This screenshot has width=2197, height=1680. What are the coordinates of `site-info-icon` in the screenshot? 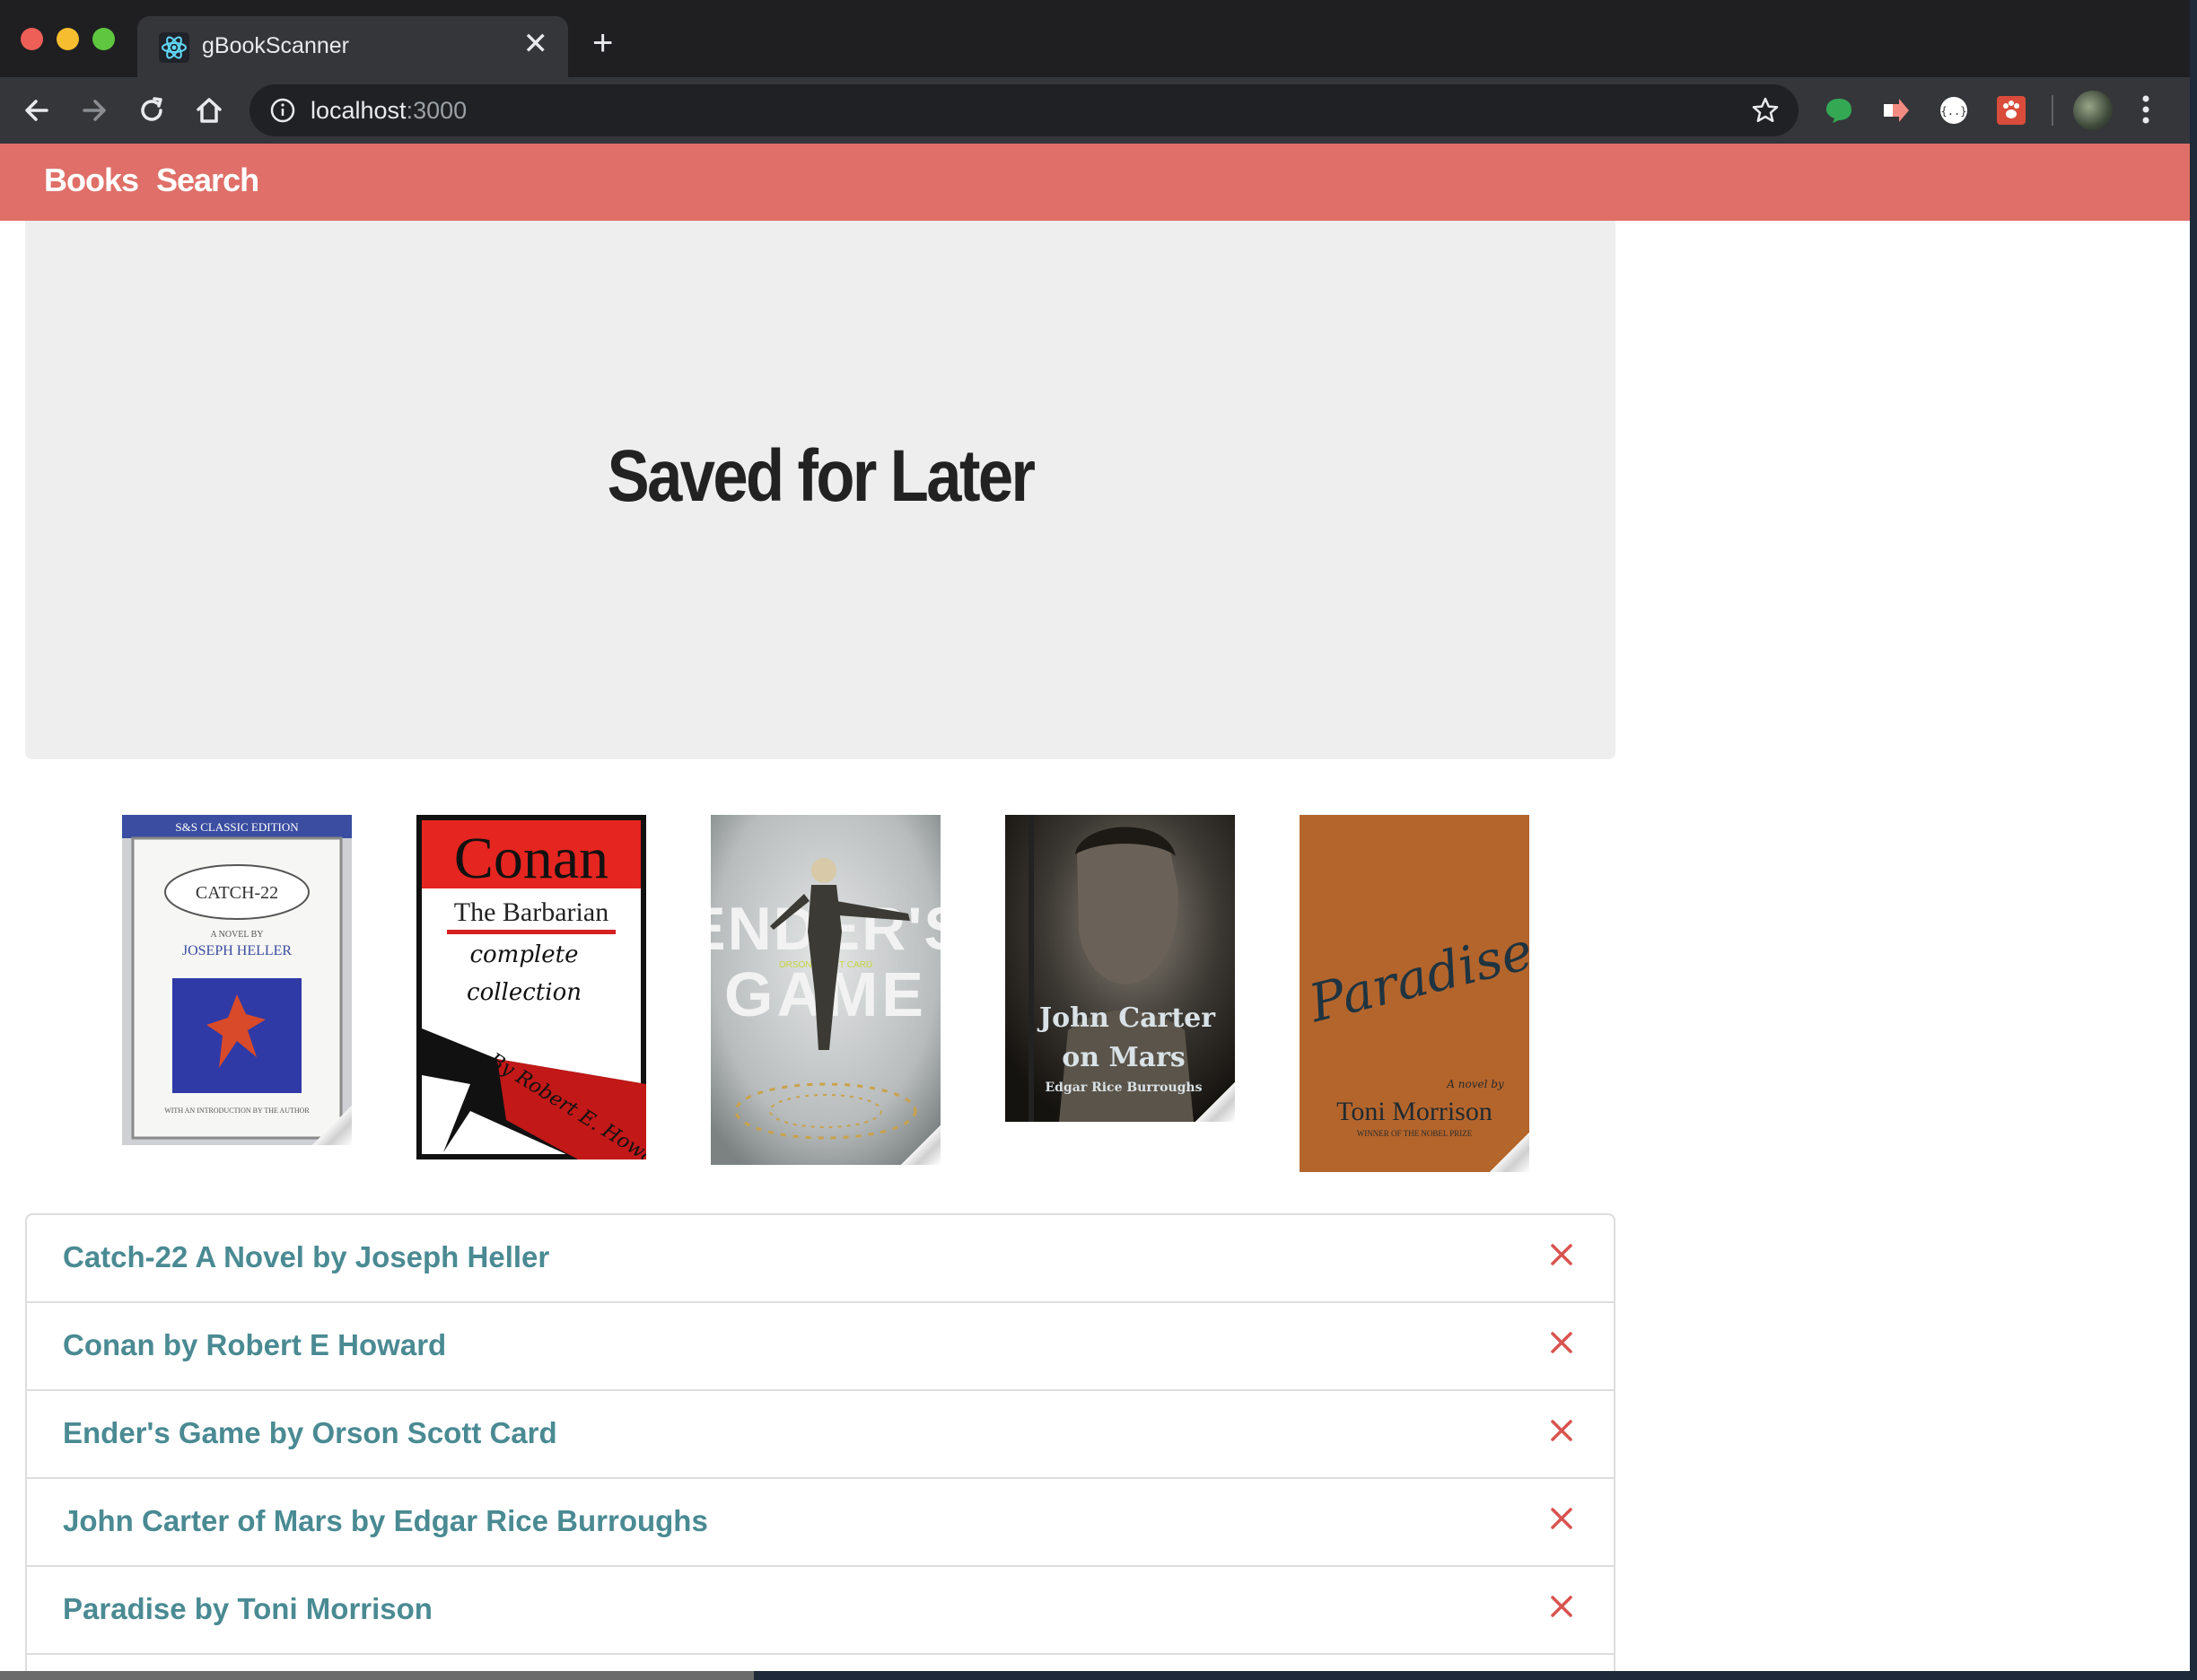 It's located at (282, 111).